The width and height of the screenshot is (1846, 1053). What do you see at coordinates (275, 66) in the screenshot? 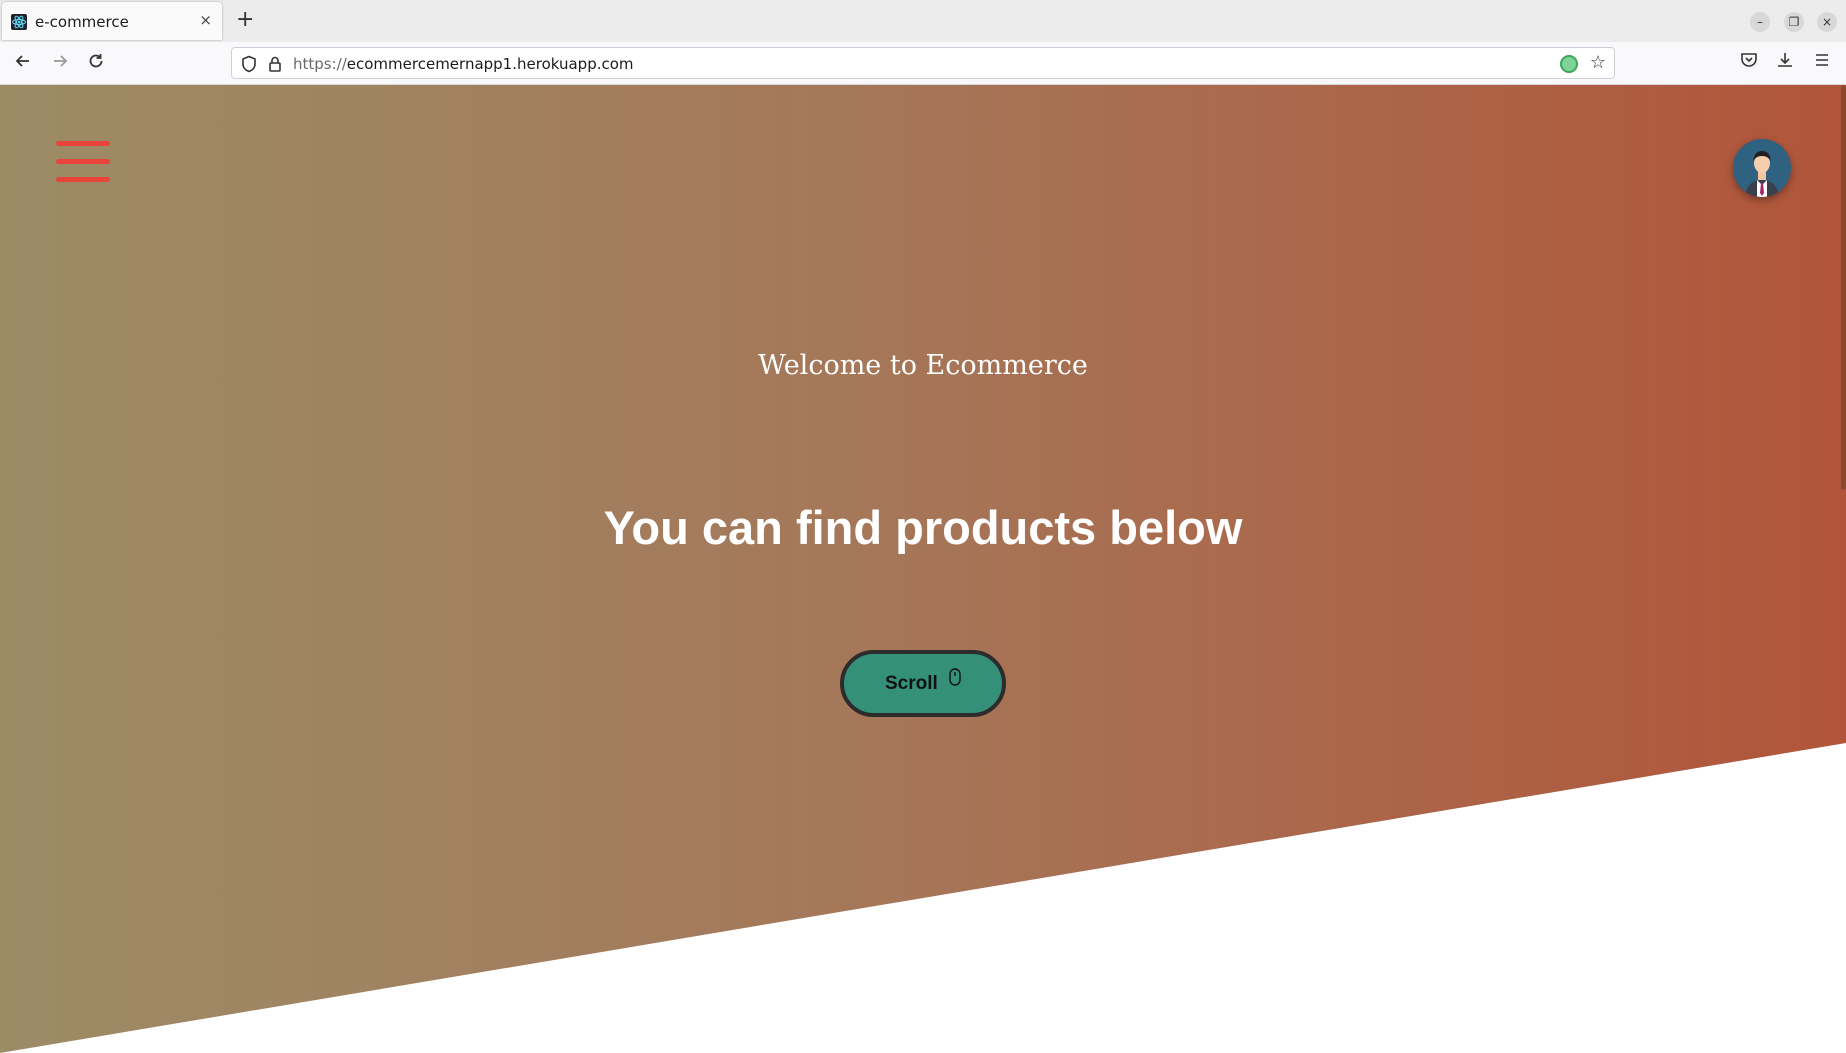
I see `lock-icon` at bounding box center [275, 66].